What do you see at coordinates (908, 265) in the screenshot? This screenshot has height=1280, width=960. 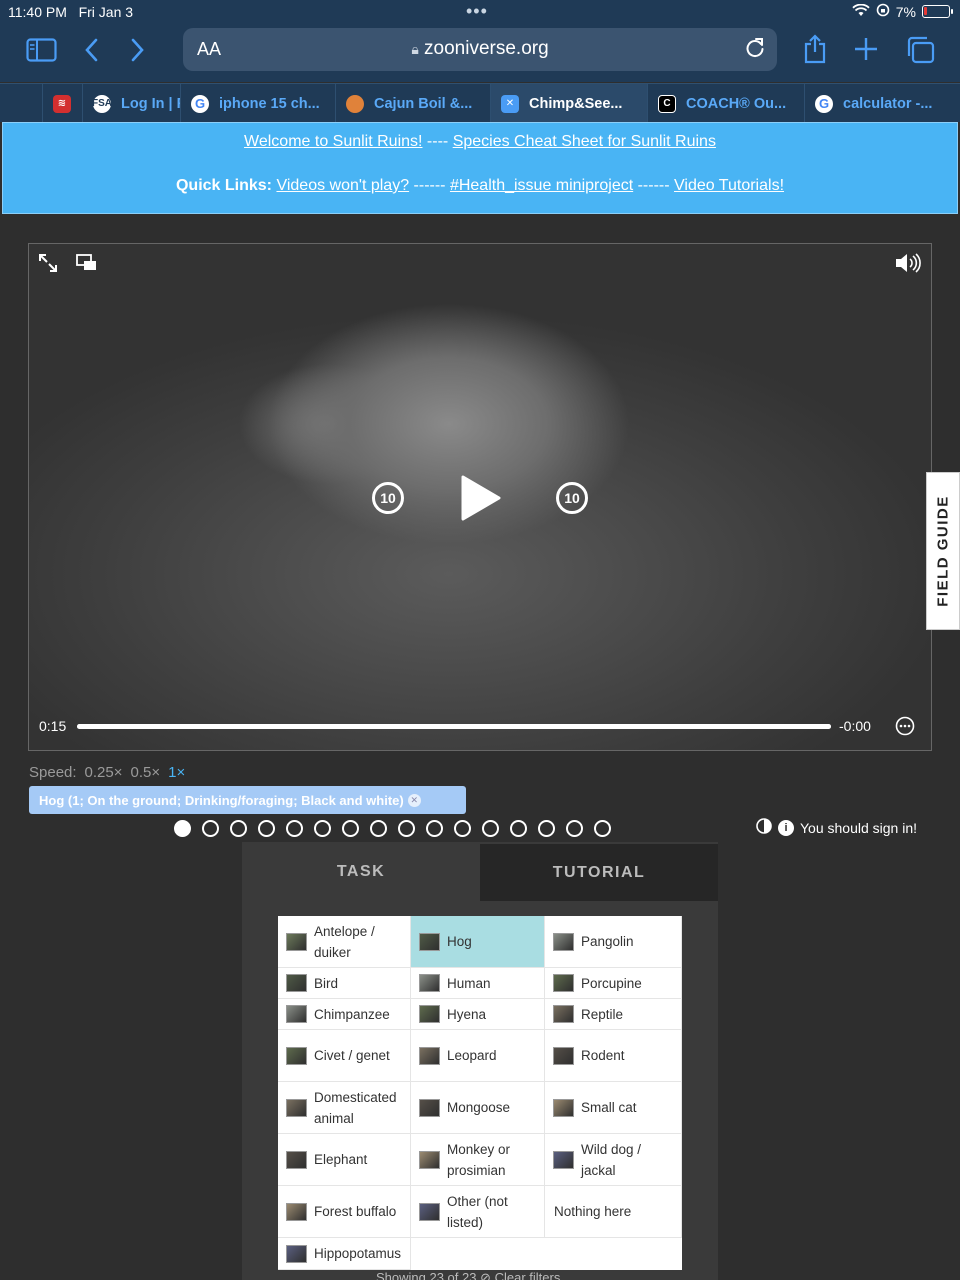 I see `volume-icon` at bounding box center [908, 265].